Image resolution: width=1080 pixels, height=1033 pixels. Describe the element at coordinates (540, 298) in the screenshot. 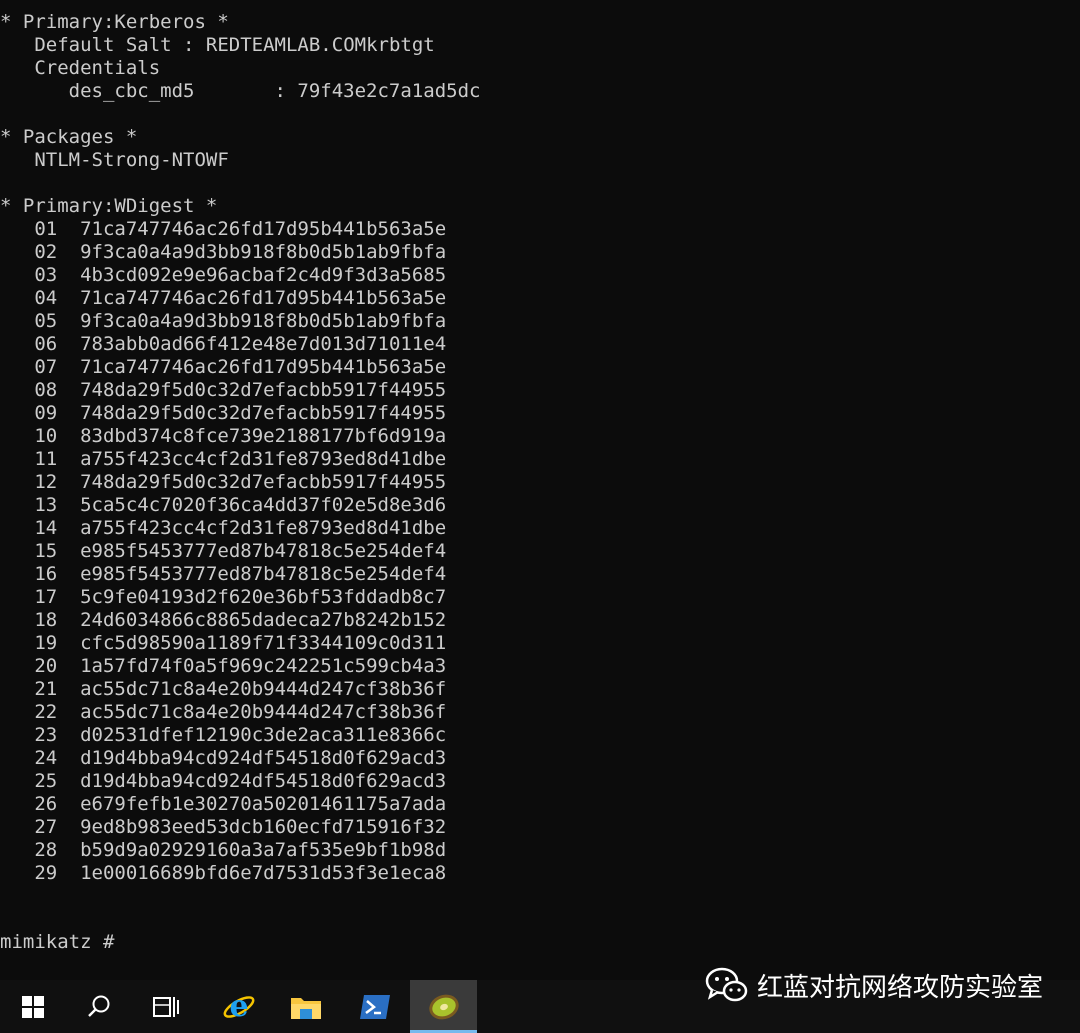

I see `wdigest-hash-row: 04 71ca747746ac26fd17d95b441b563a5e` at that location.